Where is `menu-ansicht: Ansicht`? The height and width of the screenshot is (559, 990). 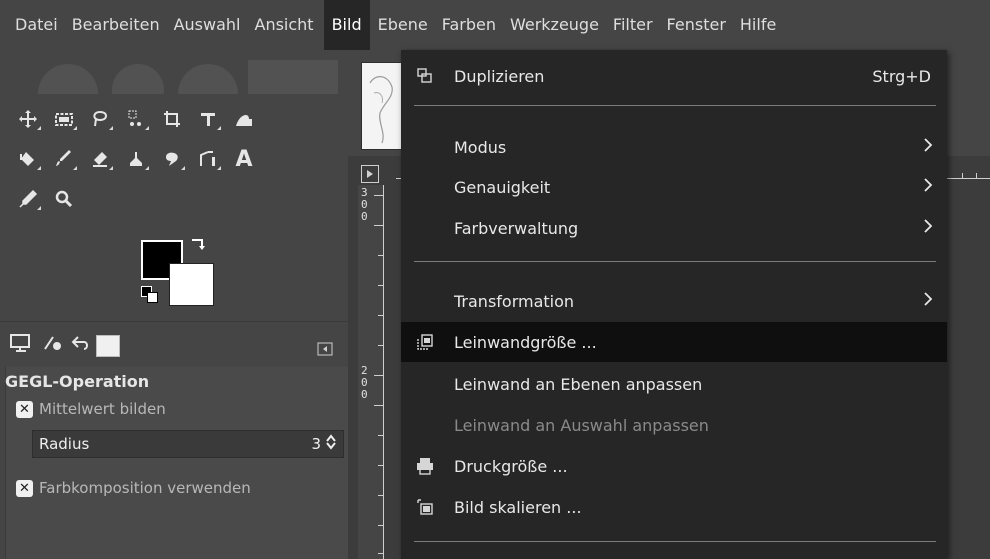
menu-ansicht: Ansicht is located at coordinates (284, 25).